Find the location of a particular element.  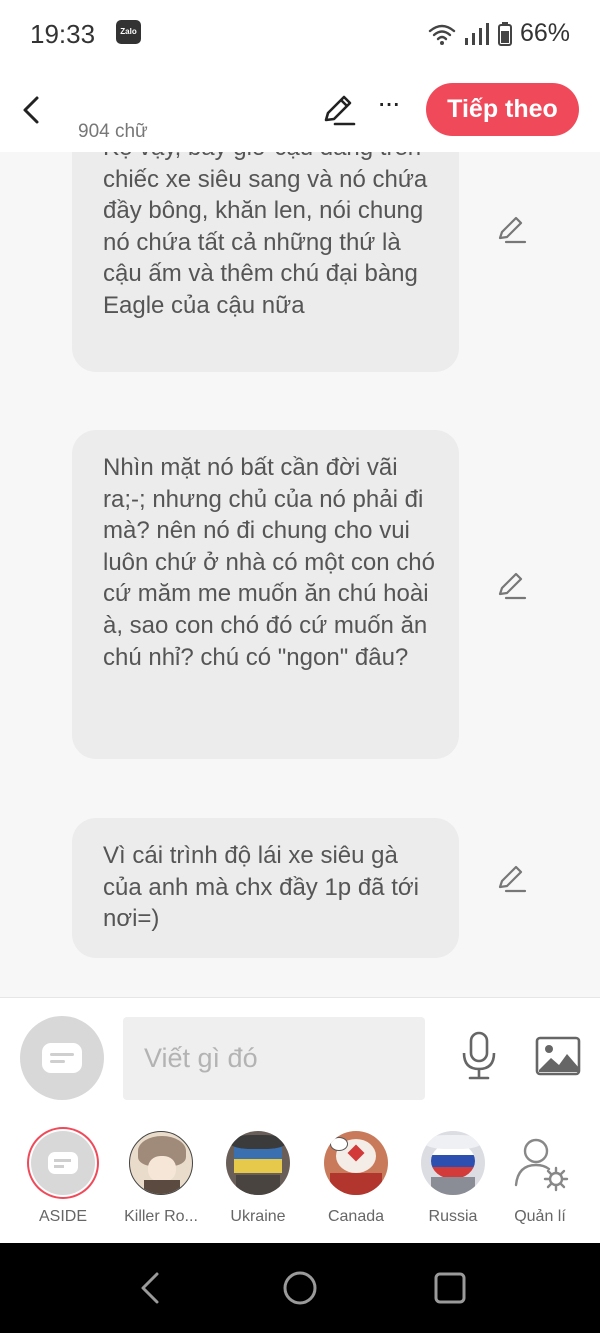

character-ukraine: Ukraine is located at coordinates (258, 1178).